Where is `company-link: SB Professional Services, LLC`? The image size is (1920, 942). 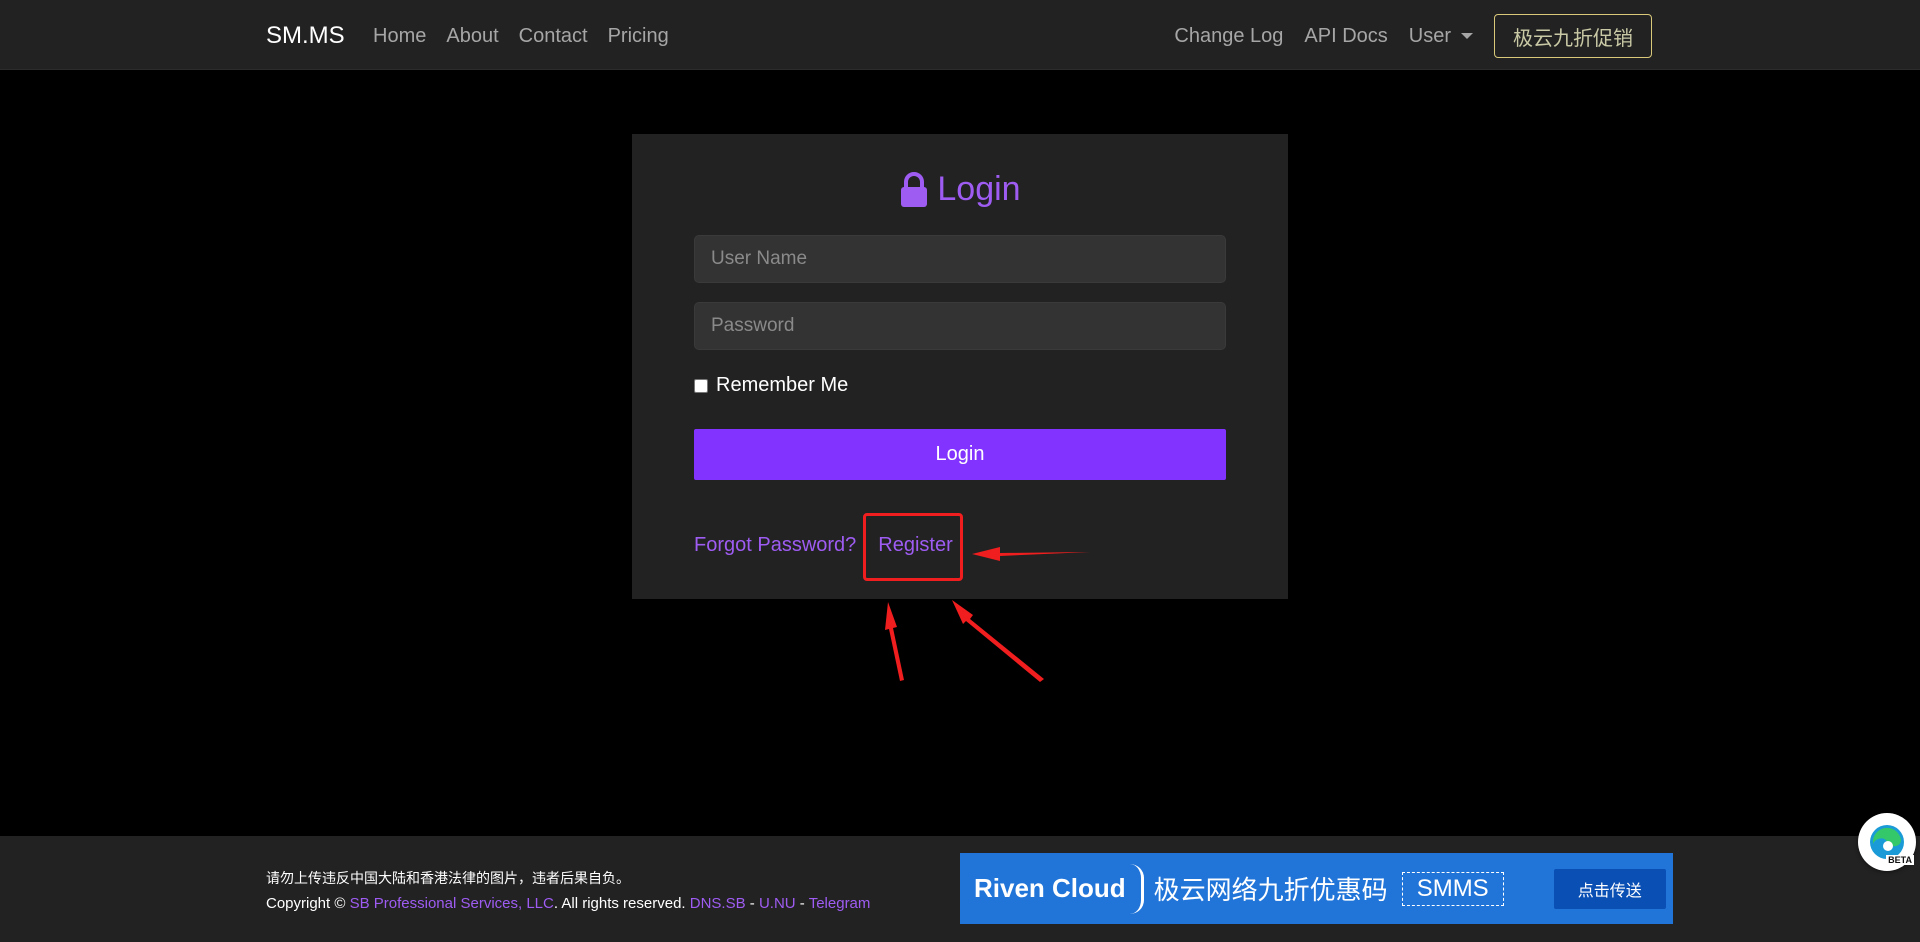
company-link: SB Professional Services, LLC is located at coordinates (452, 903).